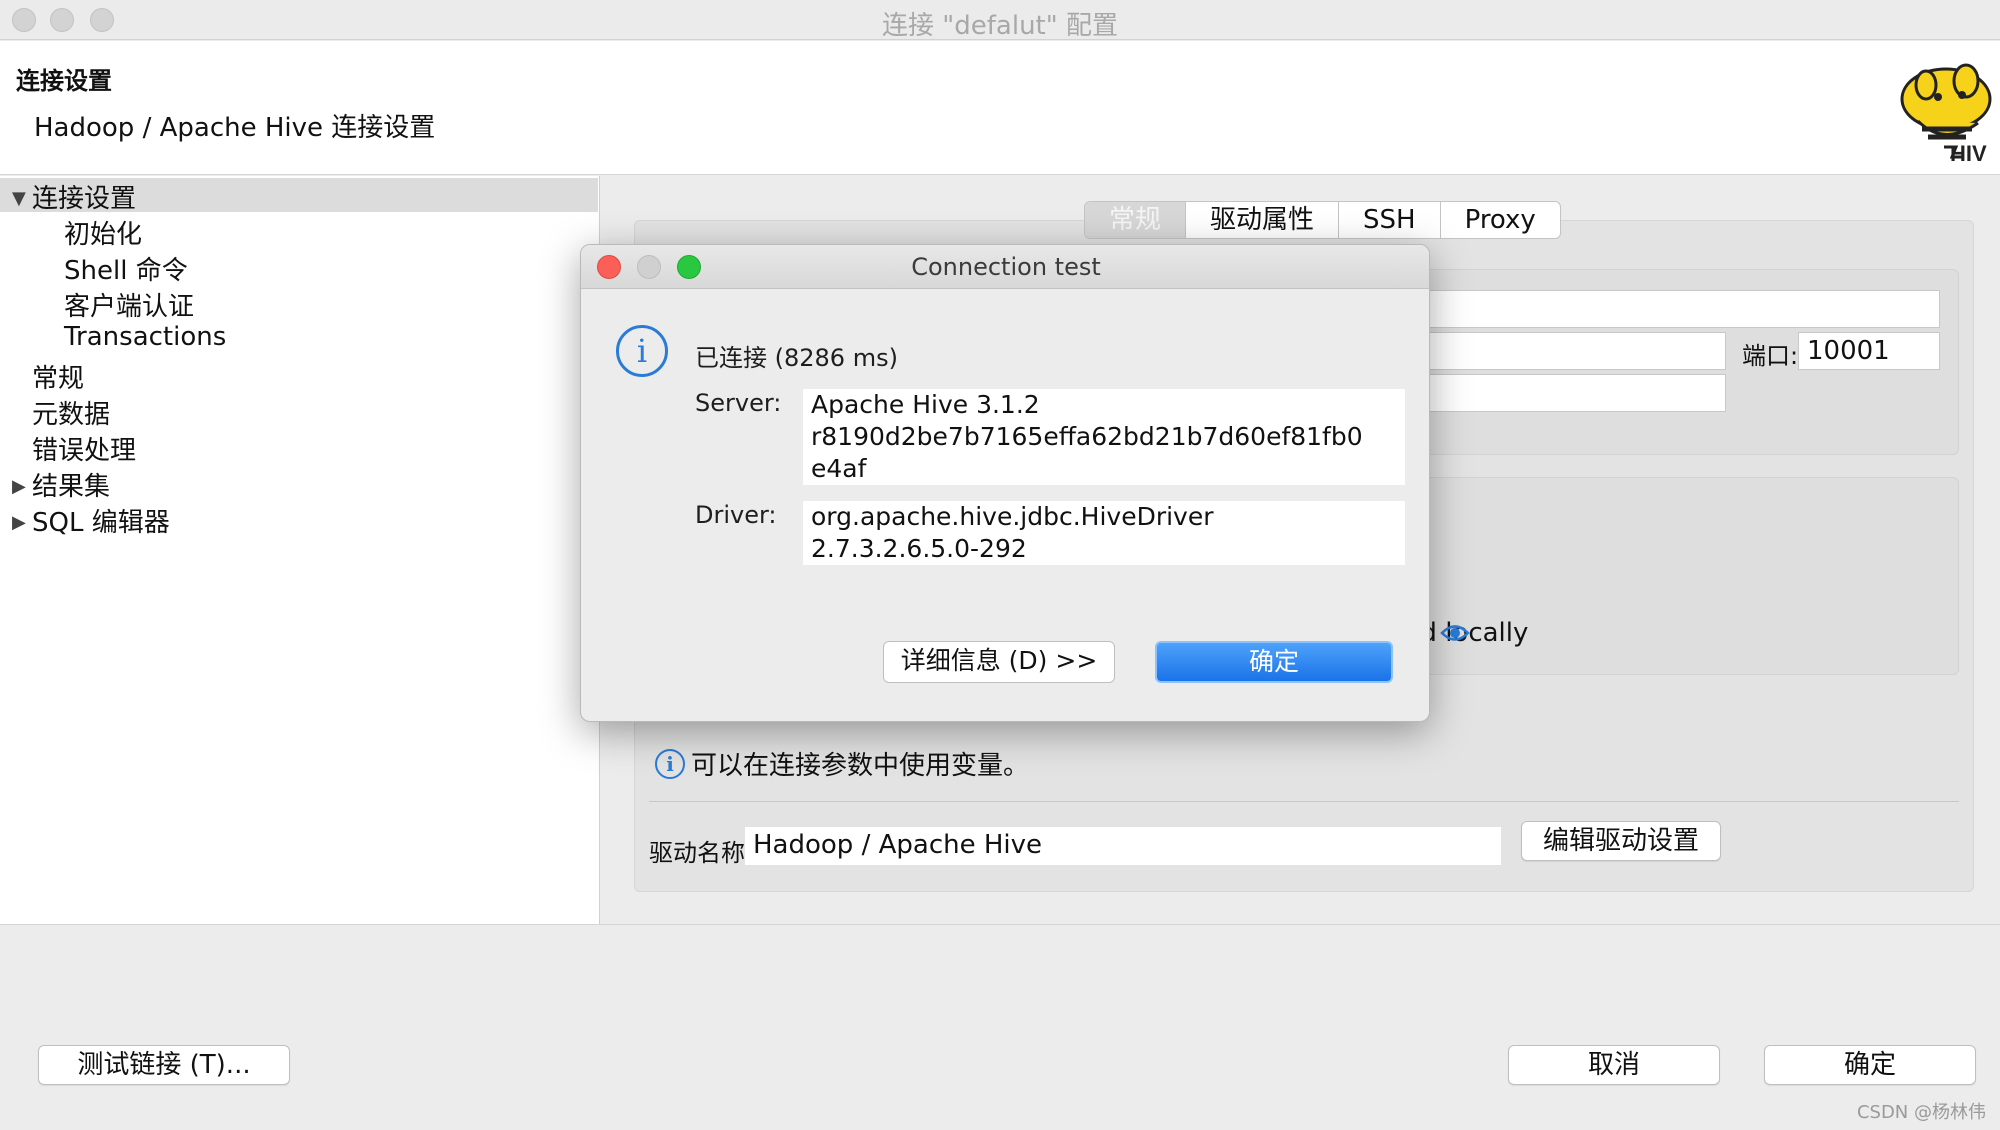 The width and height of the screenshot is (2000, 1130). Describe the element at coordinates (1000, 108) in the screenshot. I see `page-header: 连接设置 Hadoop / Apache Hive 连接设置 HIV` at that location.